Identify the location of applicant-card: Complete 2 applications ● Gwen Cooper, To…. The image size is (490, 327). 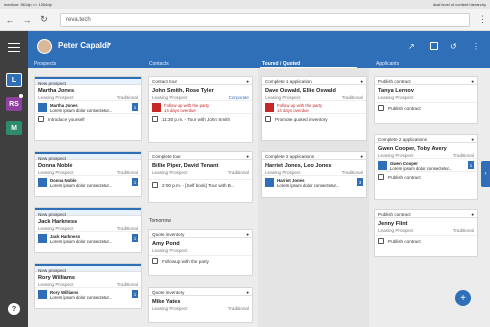
(426, 167).